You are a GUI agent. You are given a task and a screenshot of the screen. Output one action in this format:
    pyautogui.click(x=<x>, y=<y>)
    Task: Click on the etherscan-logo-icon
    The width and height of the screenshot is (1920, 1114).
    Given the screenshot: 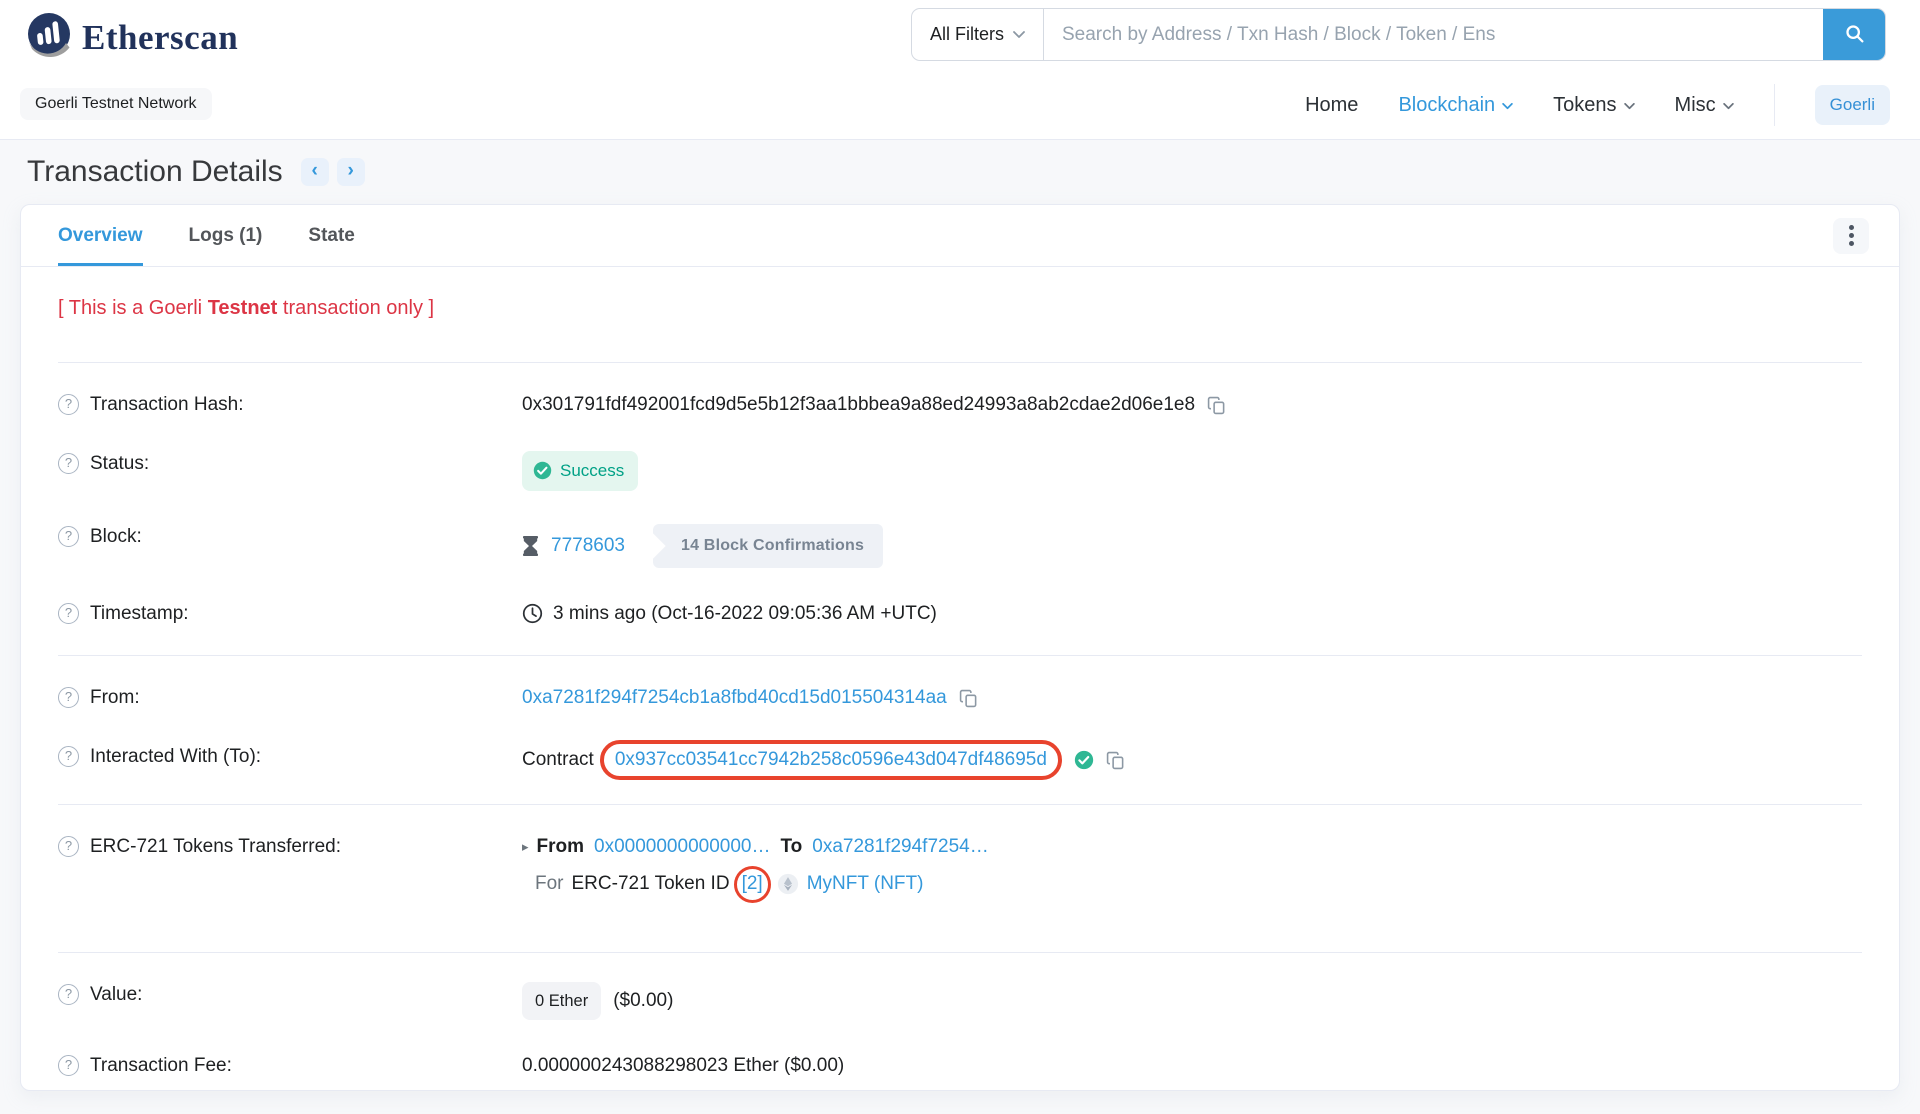 What is the action you would take?
    pyautogui.click(x=49, y=37)
    